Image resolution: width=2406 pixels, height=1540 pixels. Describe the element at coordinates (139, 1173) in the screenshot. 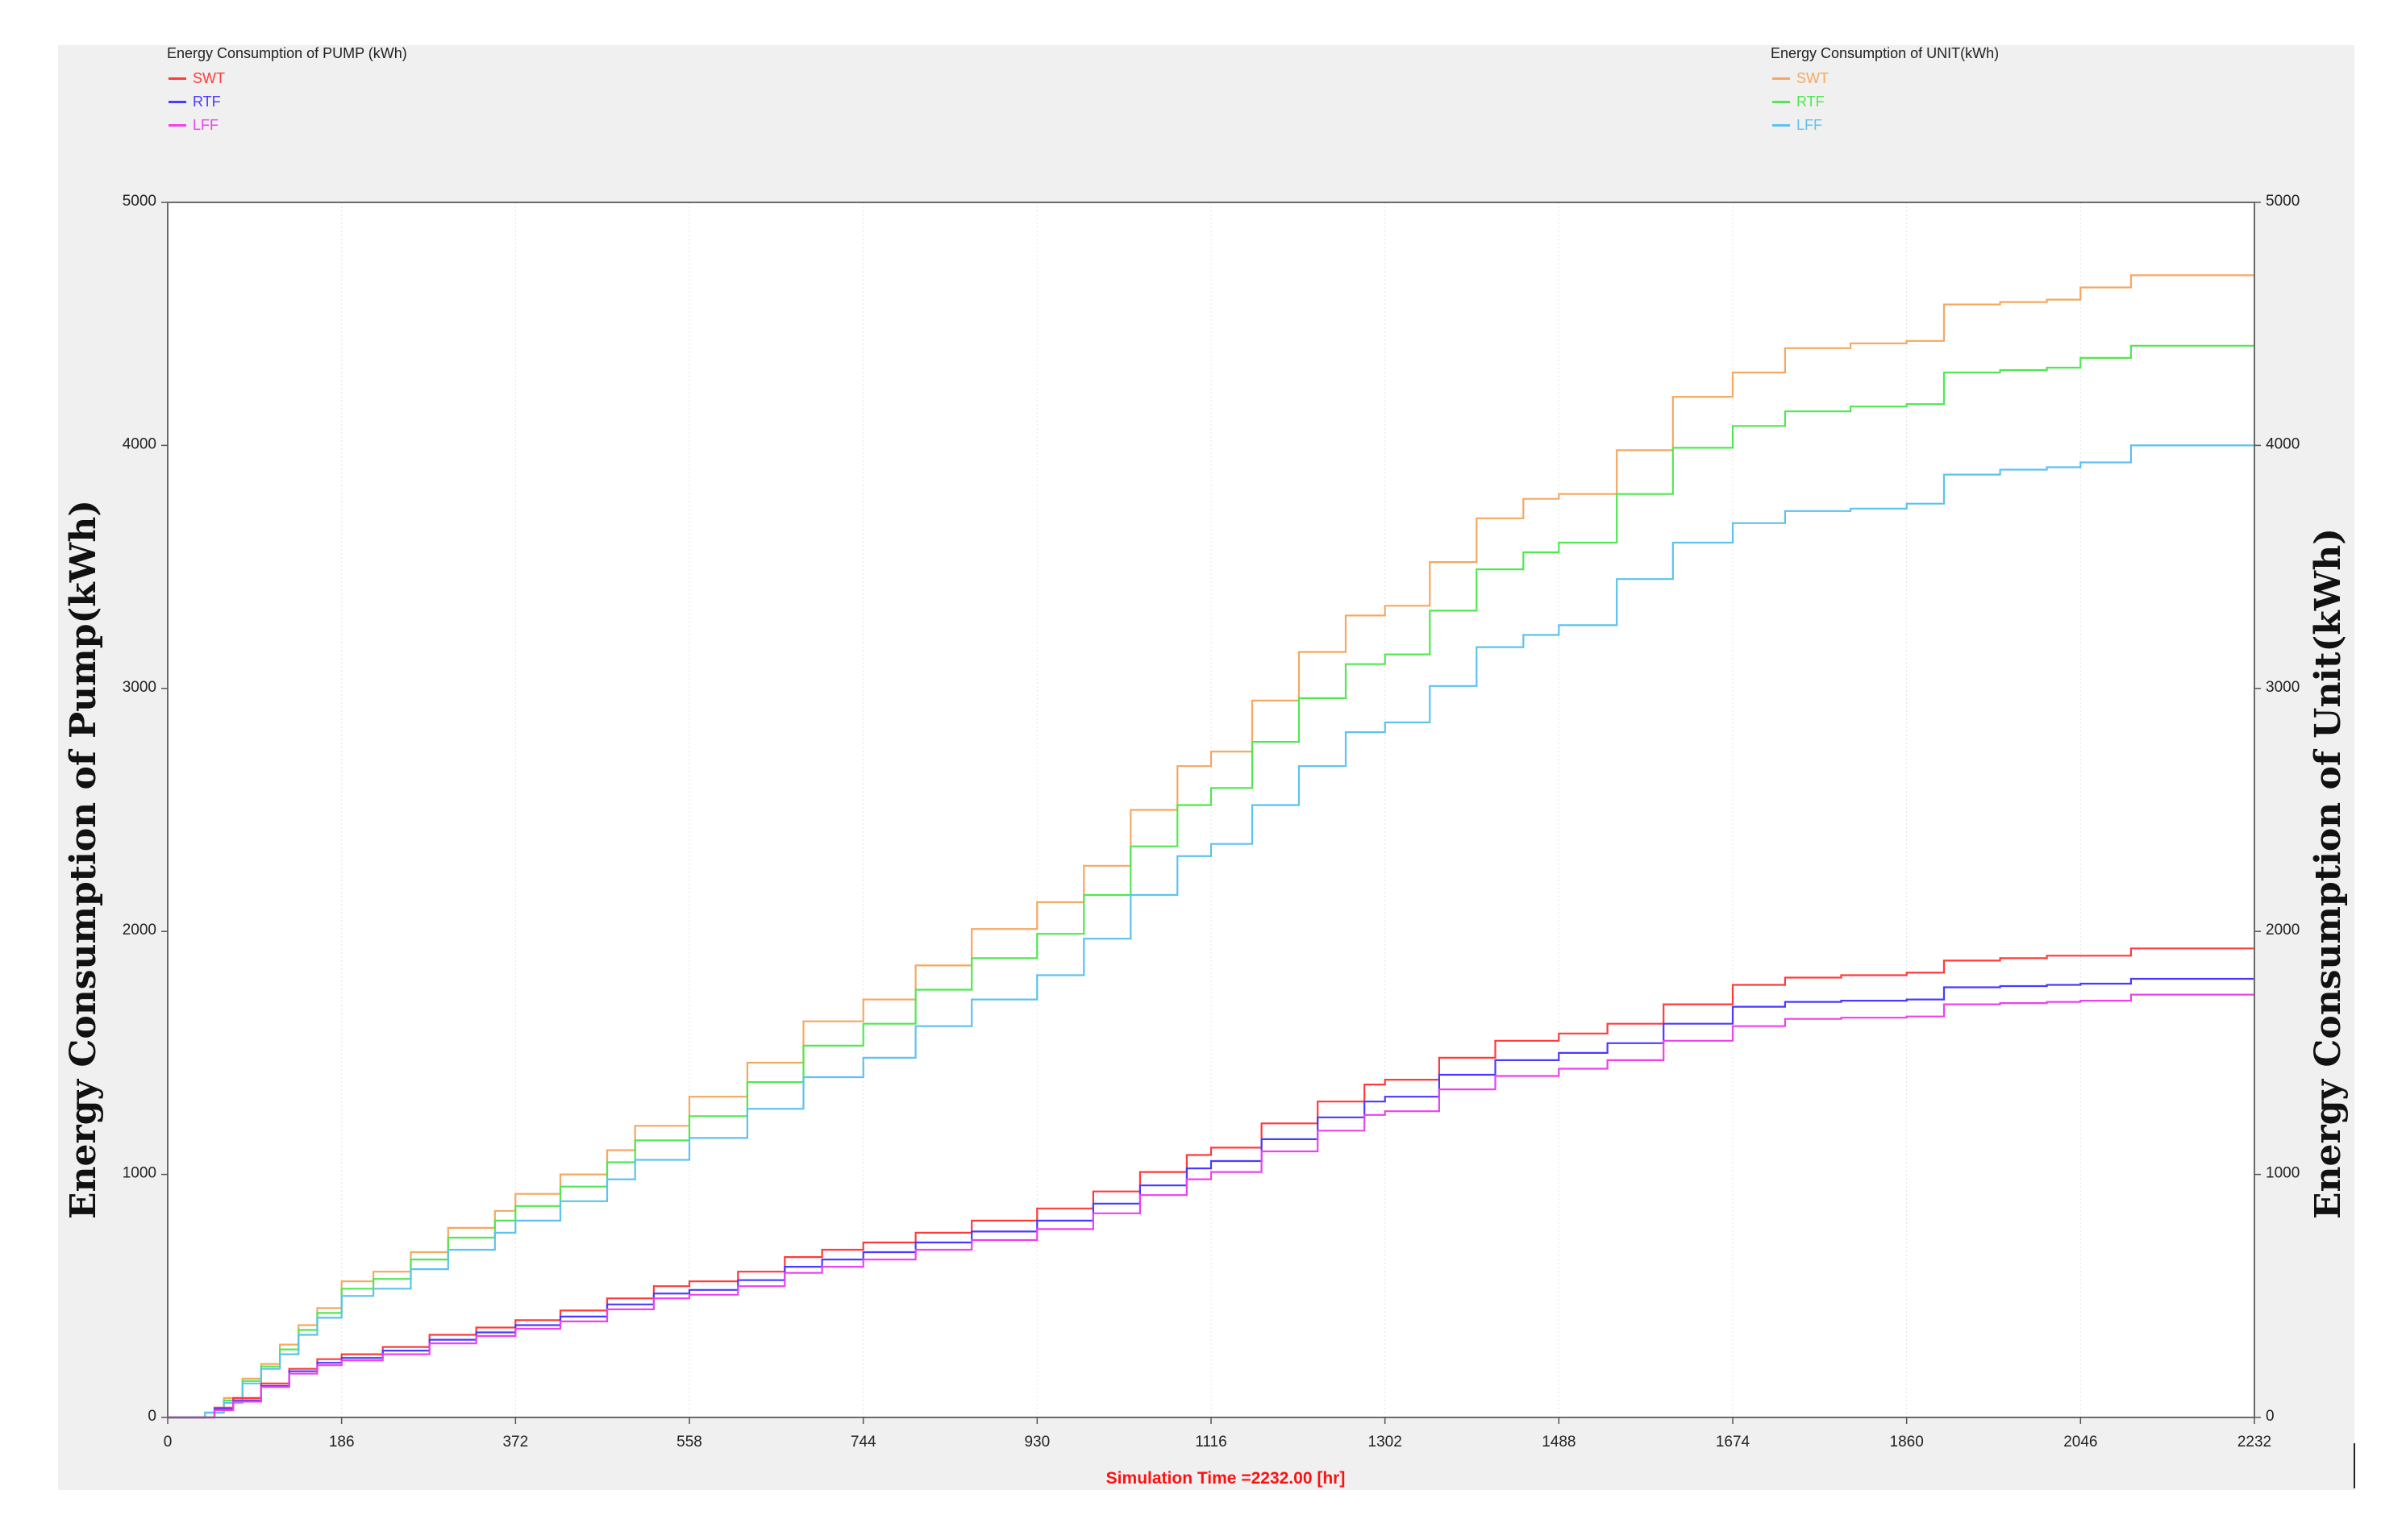

I see `y-left-tick-label: 1000` at that location.